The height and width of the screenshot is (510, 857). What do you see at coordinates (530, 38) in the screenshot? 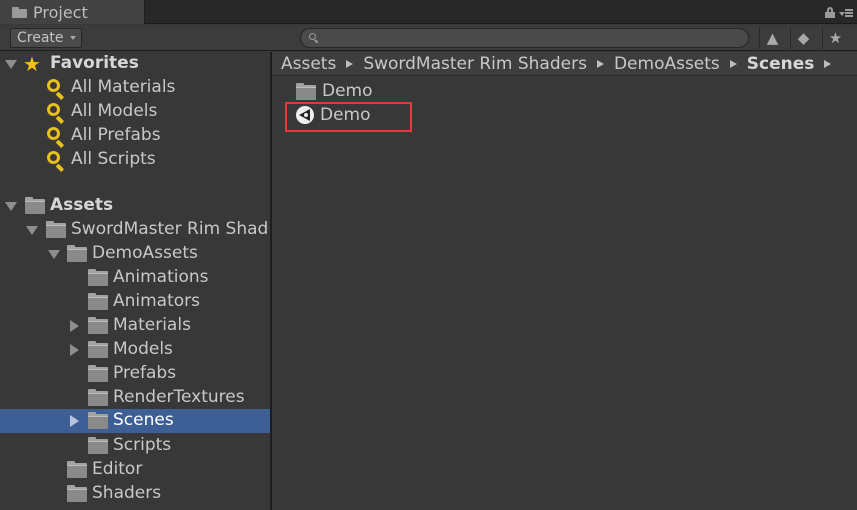
I see `search-input` at bounding box center [530, 38].